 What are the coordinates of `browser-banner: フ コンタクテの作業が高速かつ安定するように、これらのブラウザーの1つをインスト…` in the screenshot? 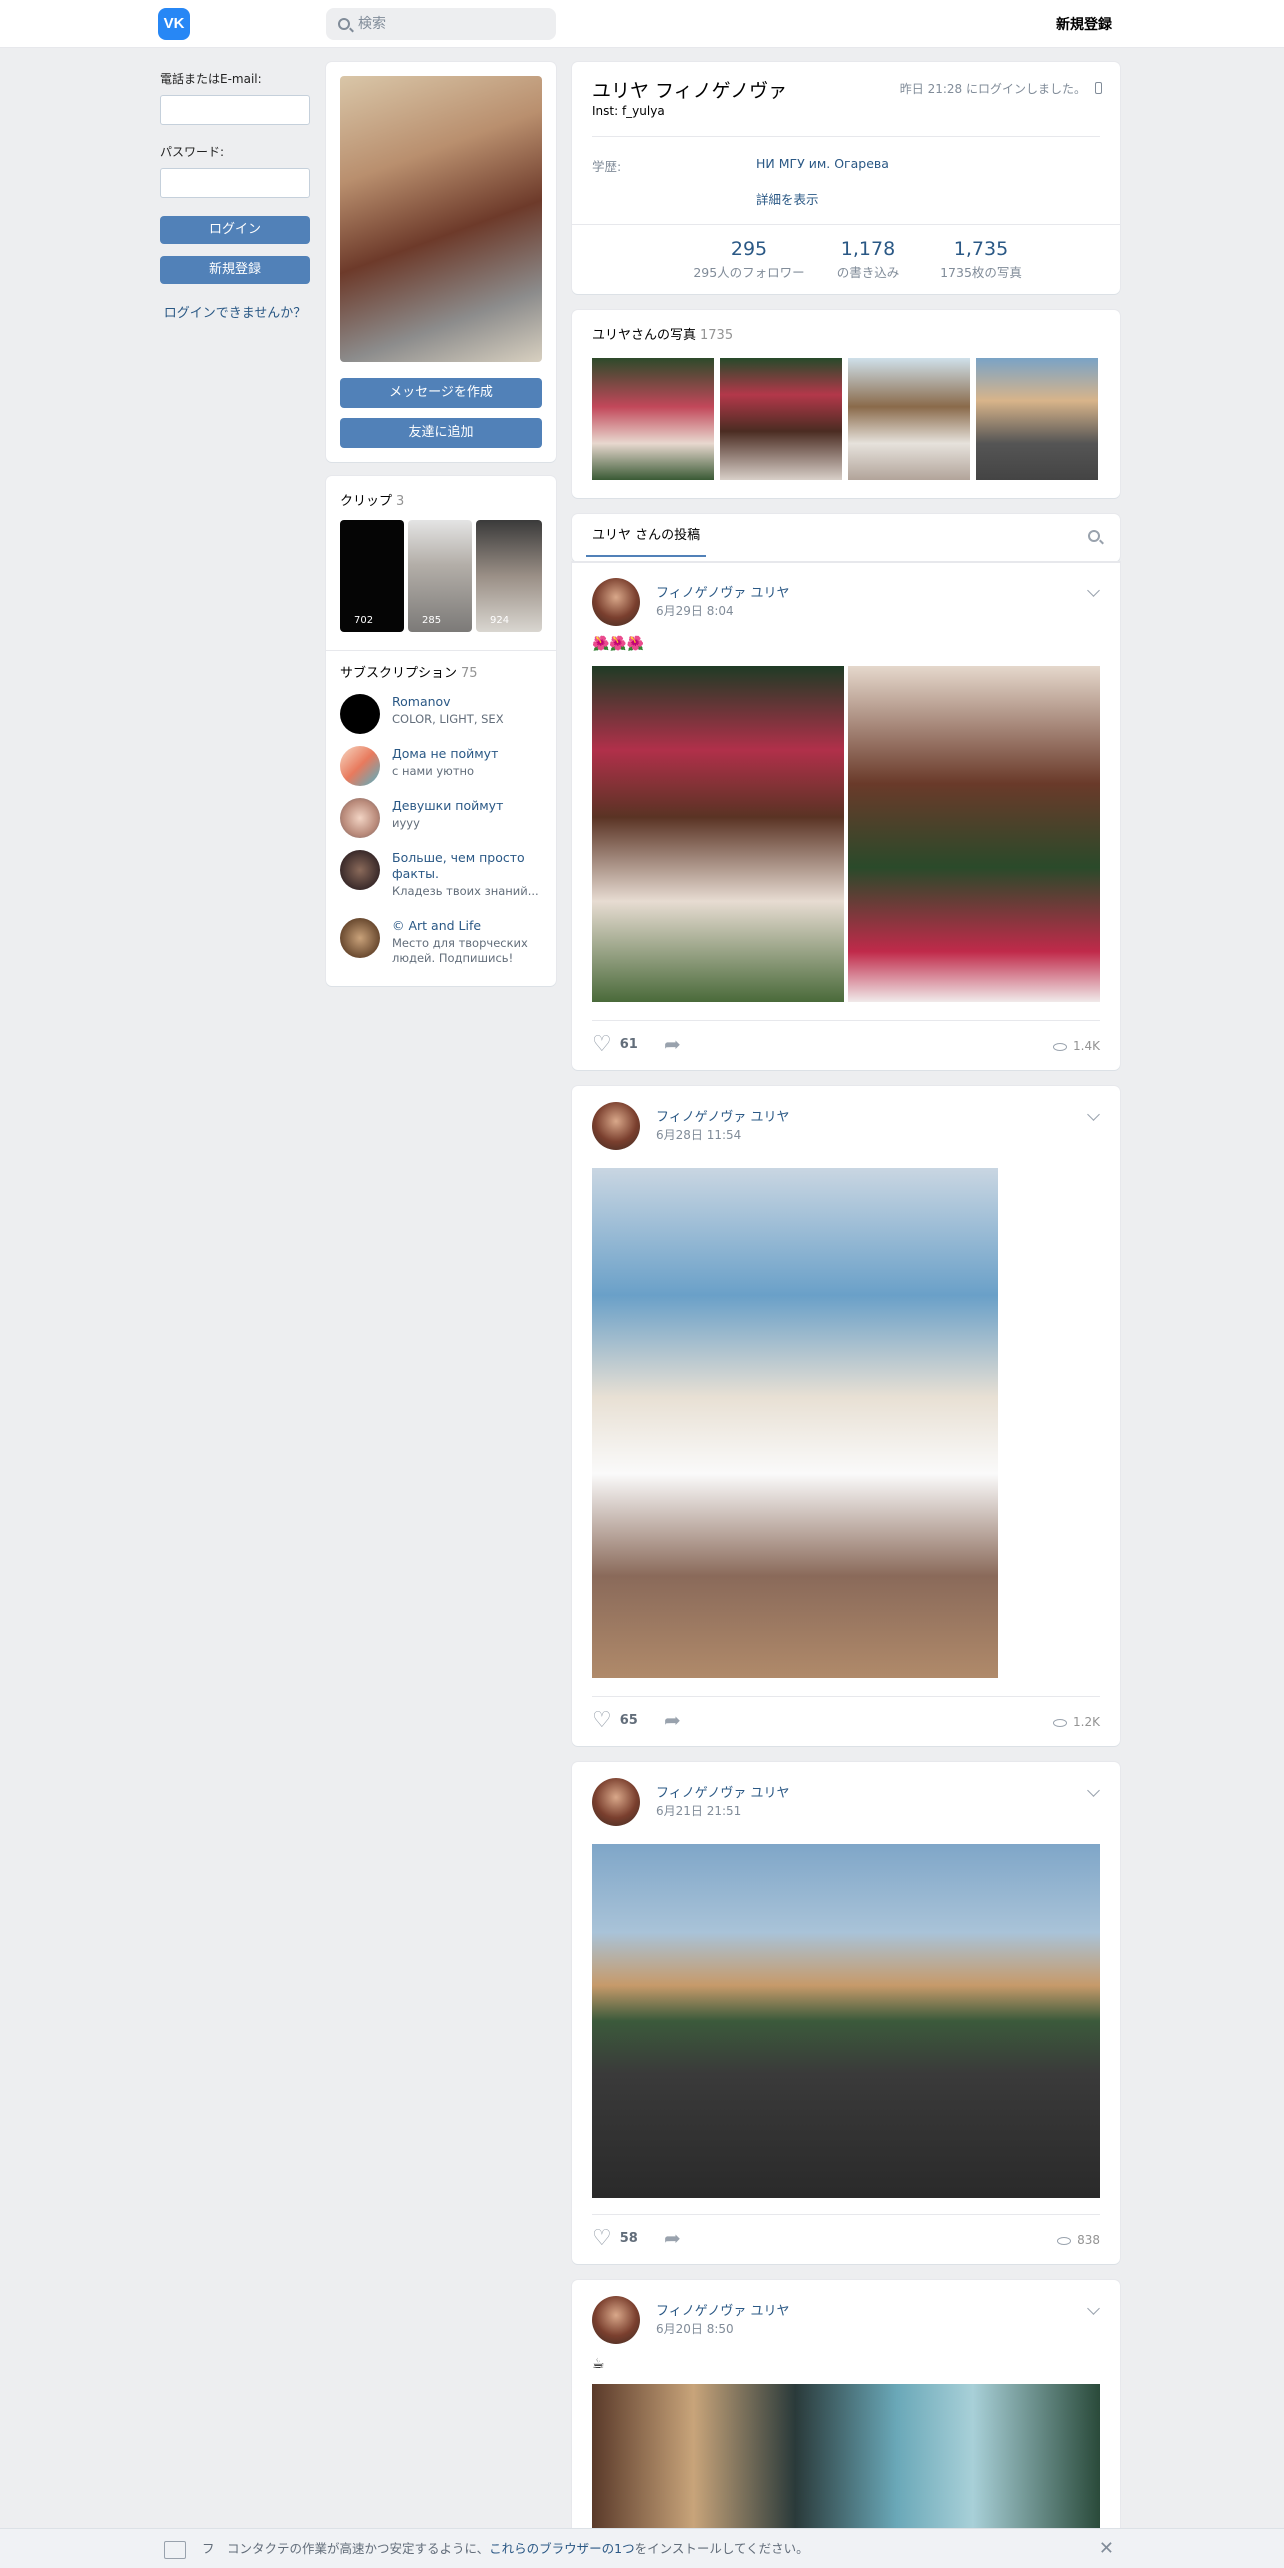 It's located at (642, 2548).